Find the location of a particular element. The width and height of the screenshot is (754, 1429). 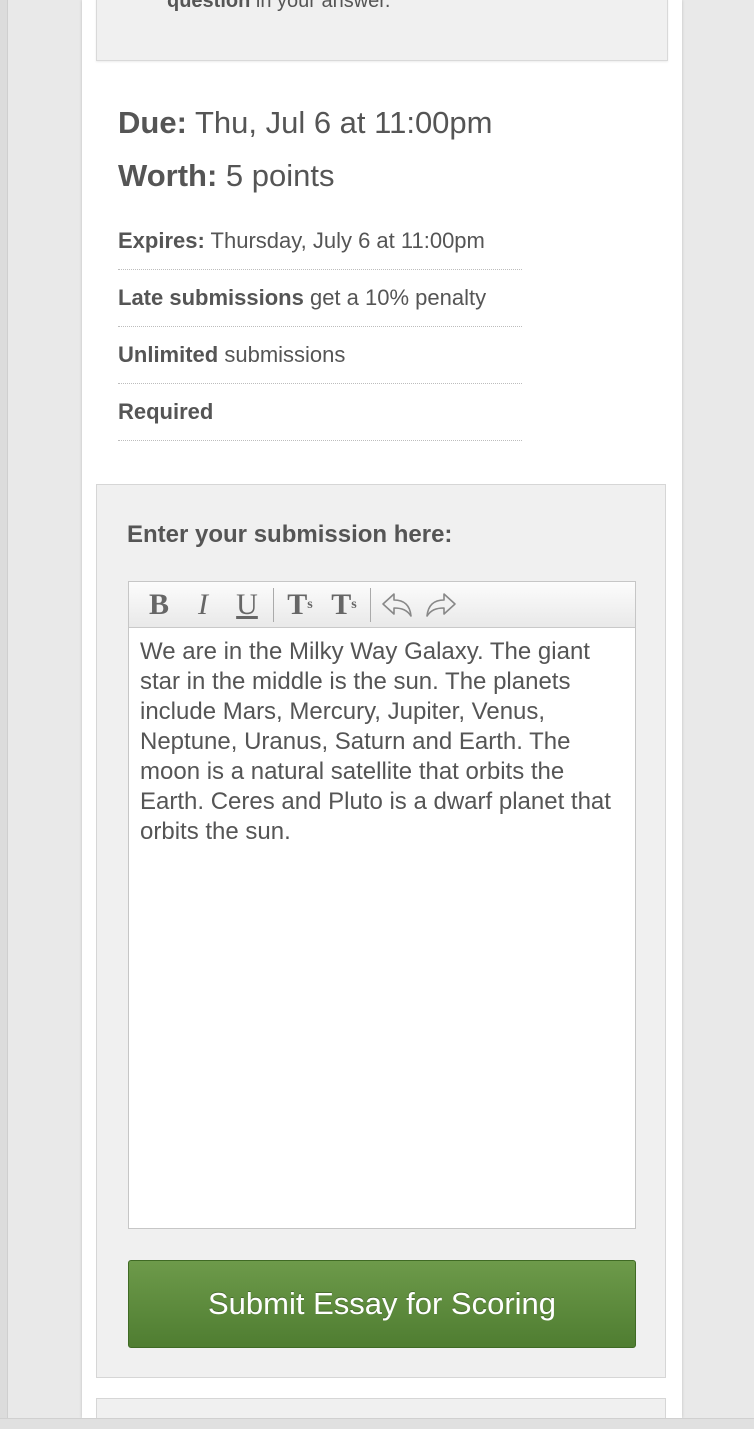

worth-points: Worth: 5 points is located at coordinates (226, 176).